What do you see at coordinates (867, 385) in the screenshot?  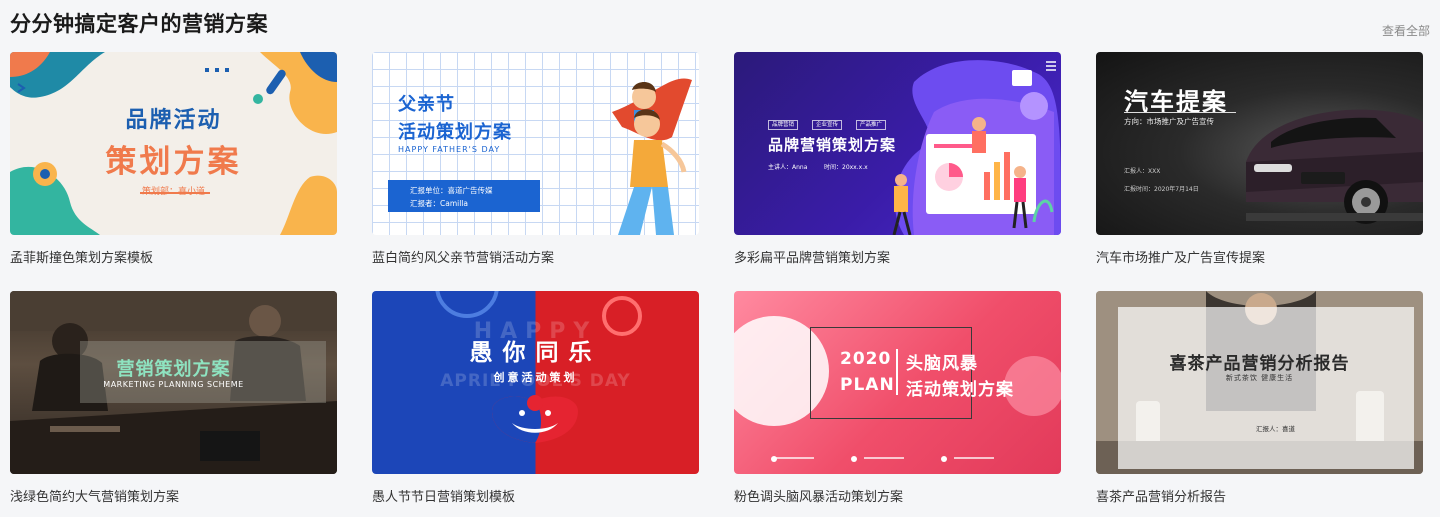 I see `thumb-plan: PLAN` at bounding box center [867, 385].